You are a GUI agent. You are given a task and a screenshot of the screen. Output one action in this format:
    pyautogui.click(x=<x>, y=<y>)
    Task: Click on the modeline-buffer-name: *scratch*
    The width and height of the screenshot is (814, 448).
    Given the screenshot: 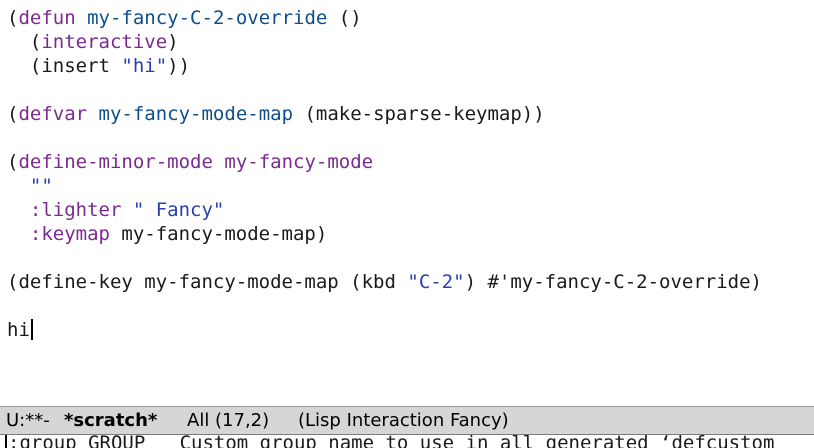 What is the action you would take?
    pyautogui.click(x=110, y=420)
    